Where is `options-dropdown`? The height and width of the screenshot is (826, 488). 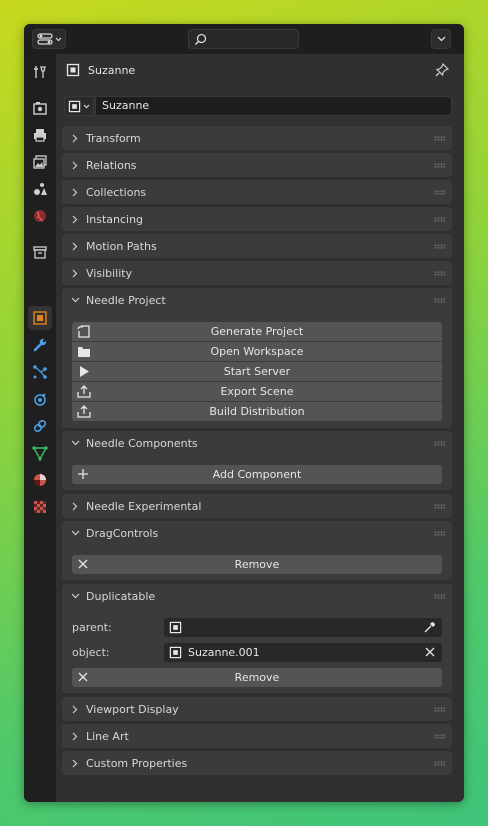
options-dropdown is located at coordinates (441, 39).